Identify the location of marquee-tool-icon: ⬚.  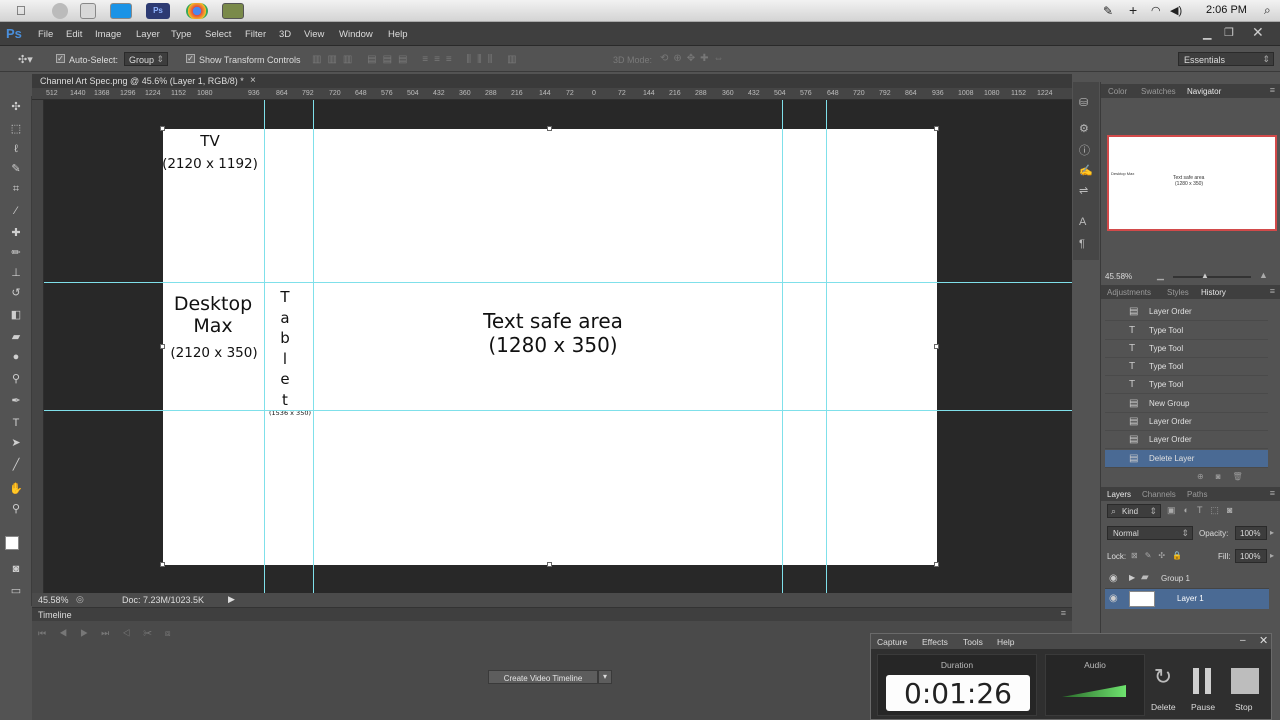
(16, 129).